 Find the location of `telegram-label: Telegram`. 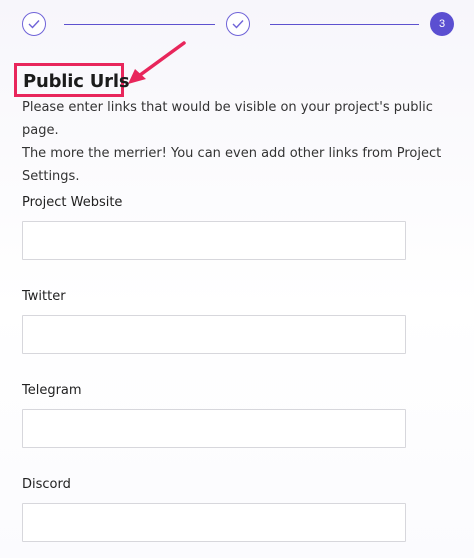

telegram-label: Telegram is located at coordinates (52, 390).